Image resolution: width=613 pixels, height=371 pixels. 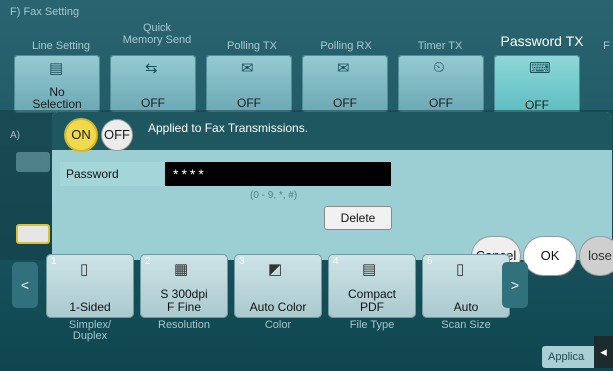 I want to click on resolution-value: S 300dpi F Fine, so click(x=184, y=300).